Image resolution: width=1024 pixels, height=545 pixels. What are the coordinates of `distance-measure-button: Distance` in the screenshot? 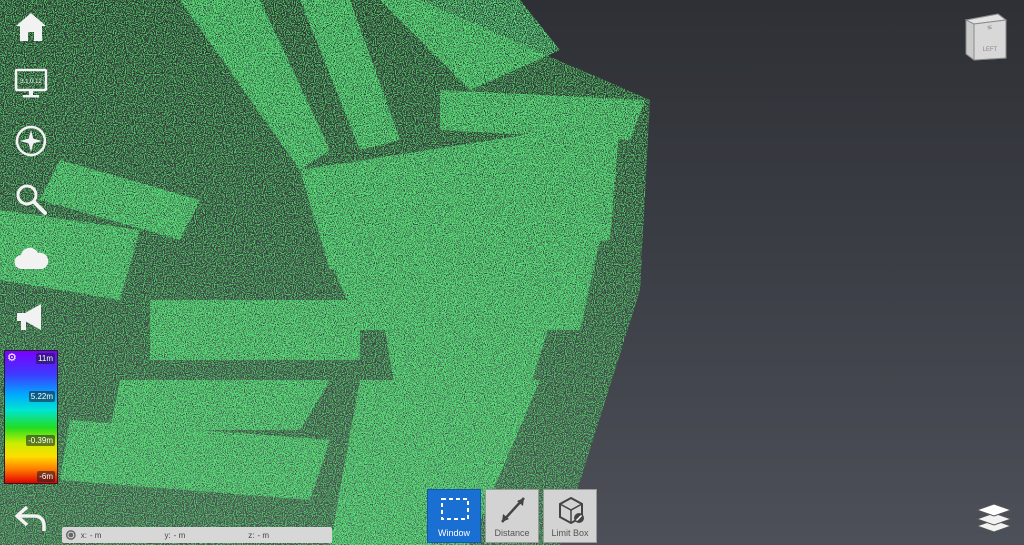 It's located at (512, 516).